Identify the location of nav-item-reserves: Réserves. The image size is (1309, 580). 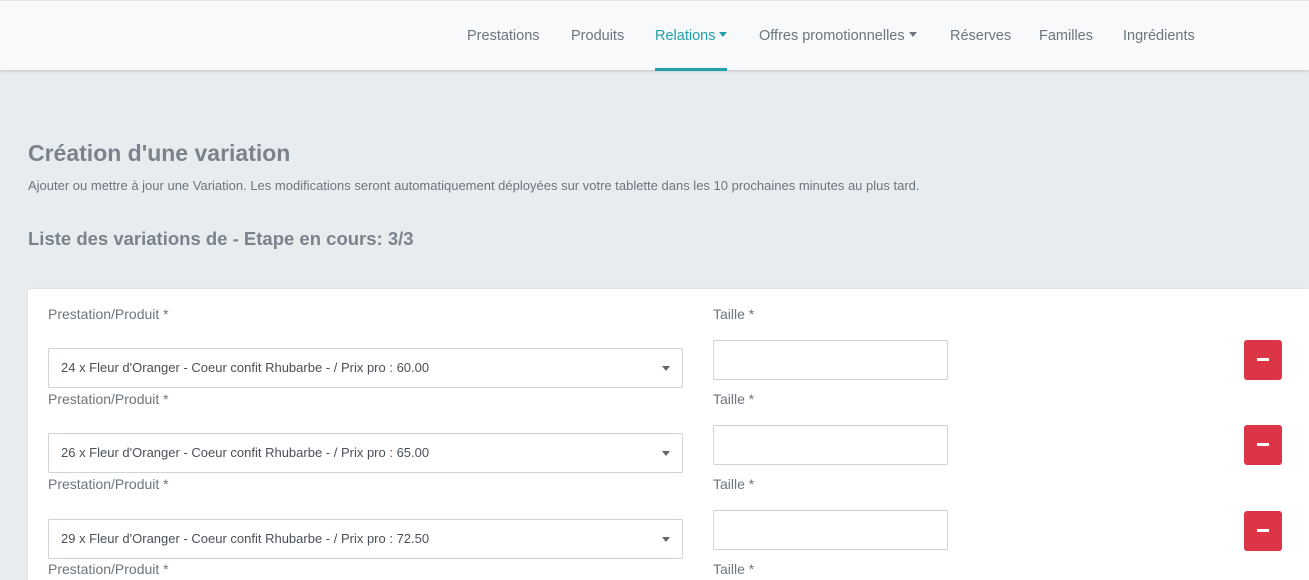
(980, 36).